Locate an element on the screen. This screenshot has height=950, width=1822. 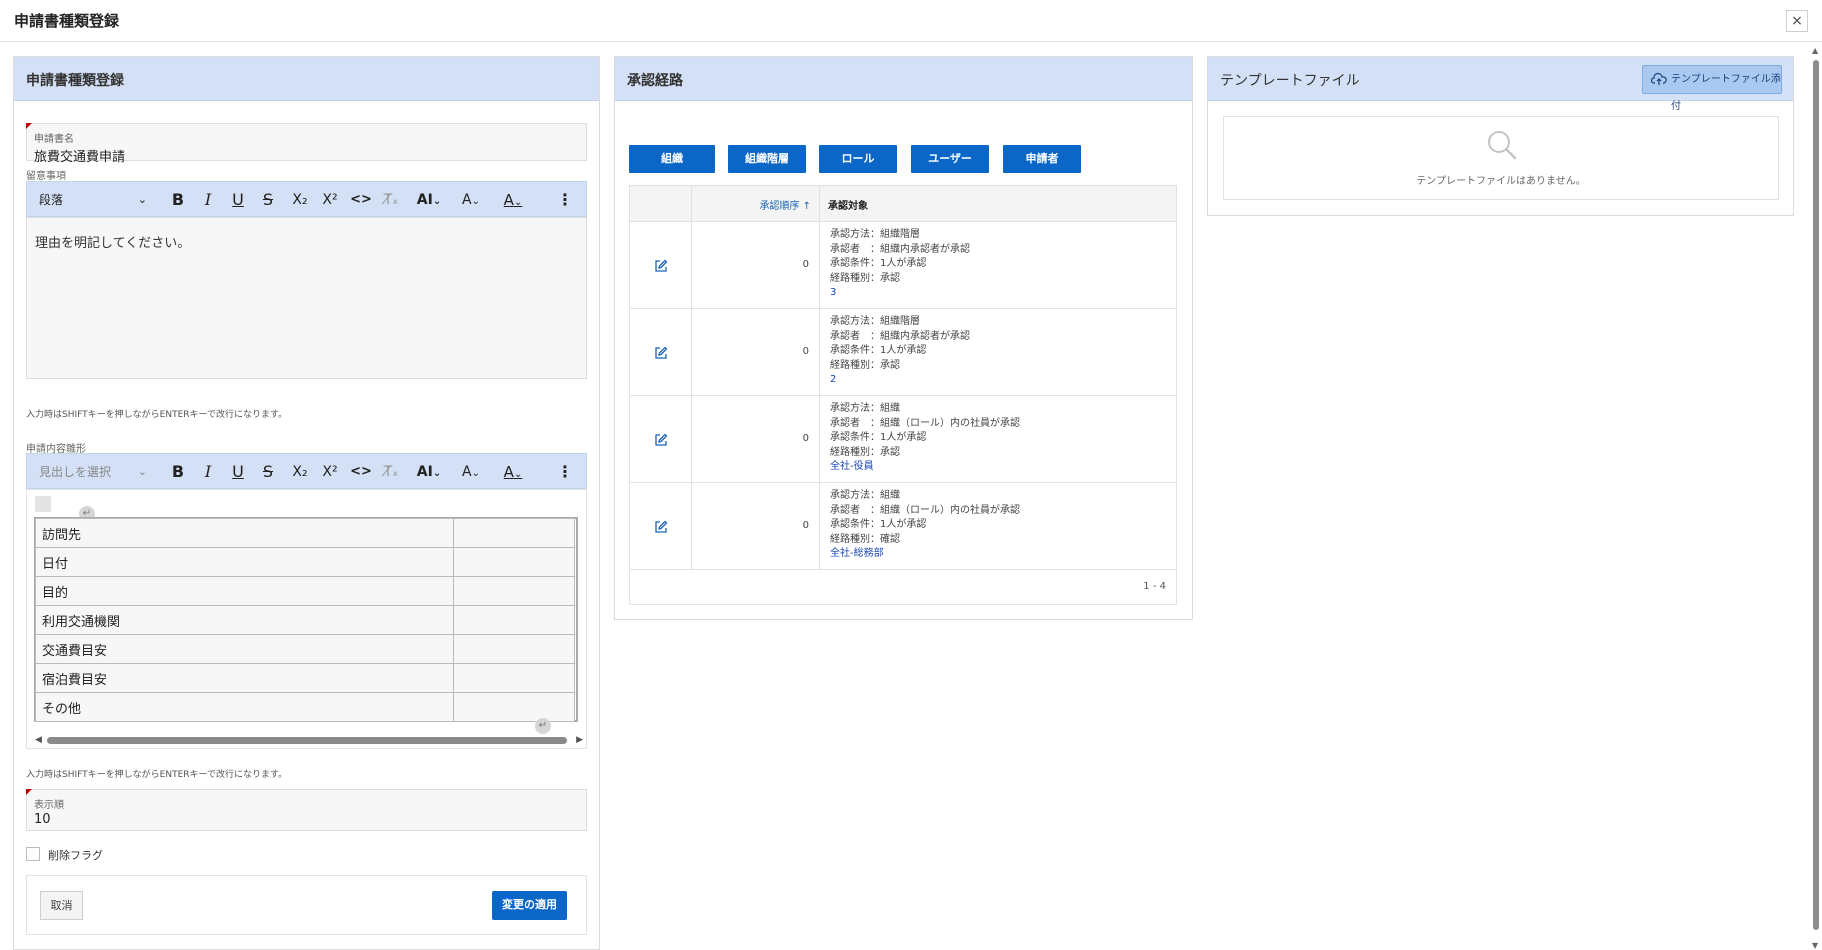
detail-line: 承認方法：組織 is located at coordinates (865, 408).